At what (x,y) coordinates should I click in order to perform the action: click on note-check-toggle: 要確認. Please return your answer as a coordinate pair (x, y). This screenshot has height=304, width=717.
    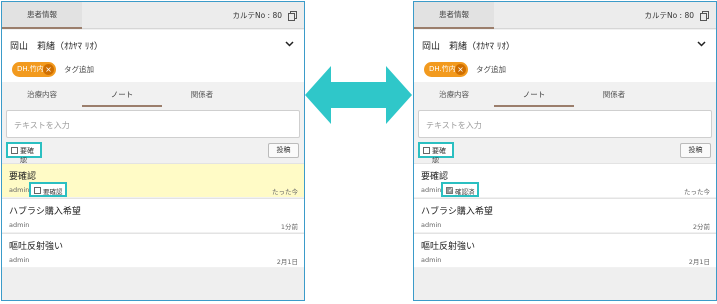
    Looking at the image, I should click on (48, 189).